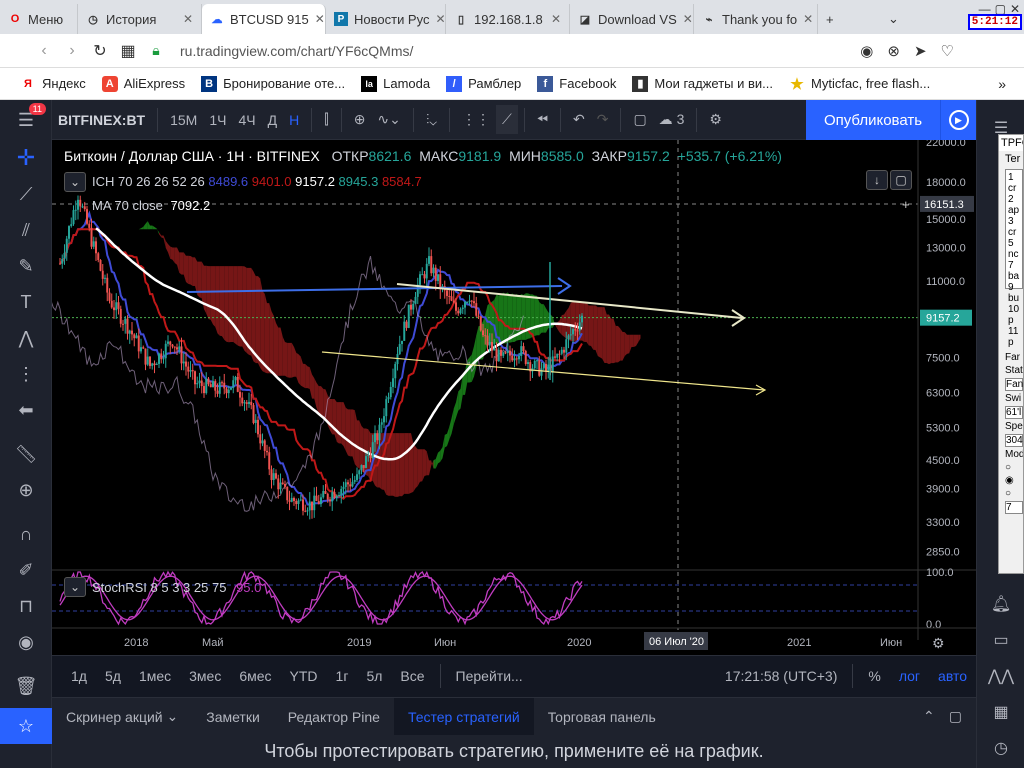  What do you see at coordinates (412, 676) in the screenshot?
I see `range-all: Все` at bounding box center [412, 676].